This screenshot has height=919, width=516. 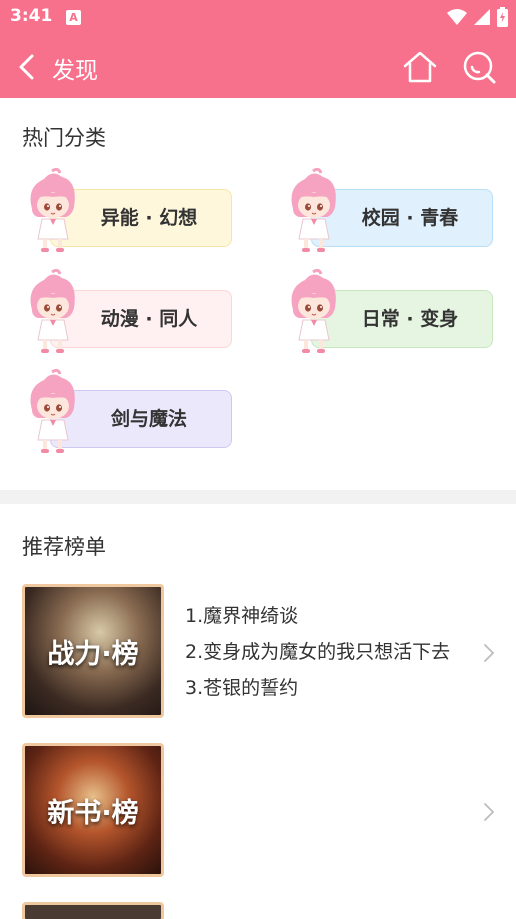 I want to click on ranking-list-item: 战力·榜 1.魔界神绮谈 2.变身成为魔女的我只想活下去 3.苍银的誓约, so click(x=269, y=652).